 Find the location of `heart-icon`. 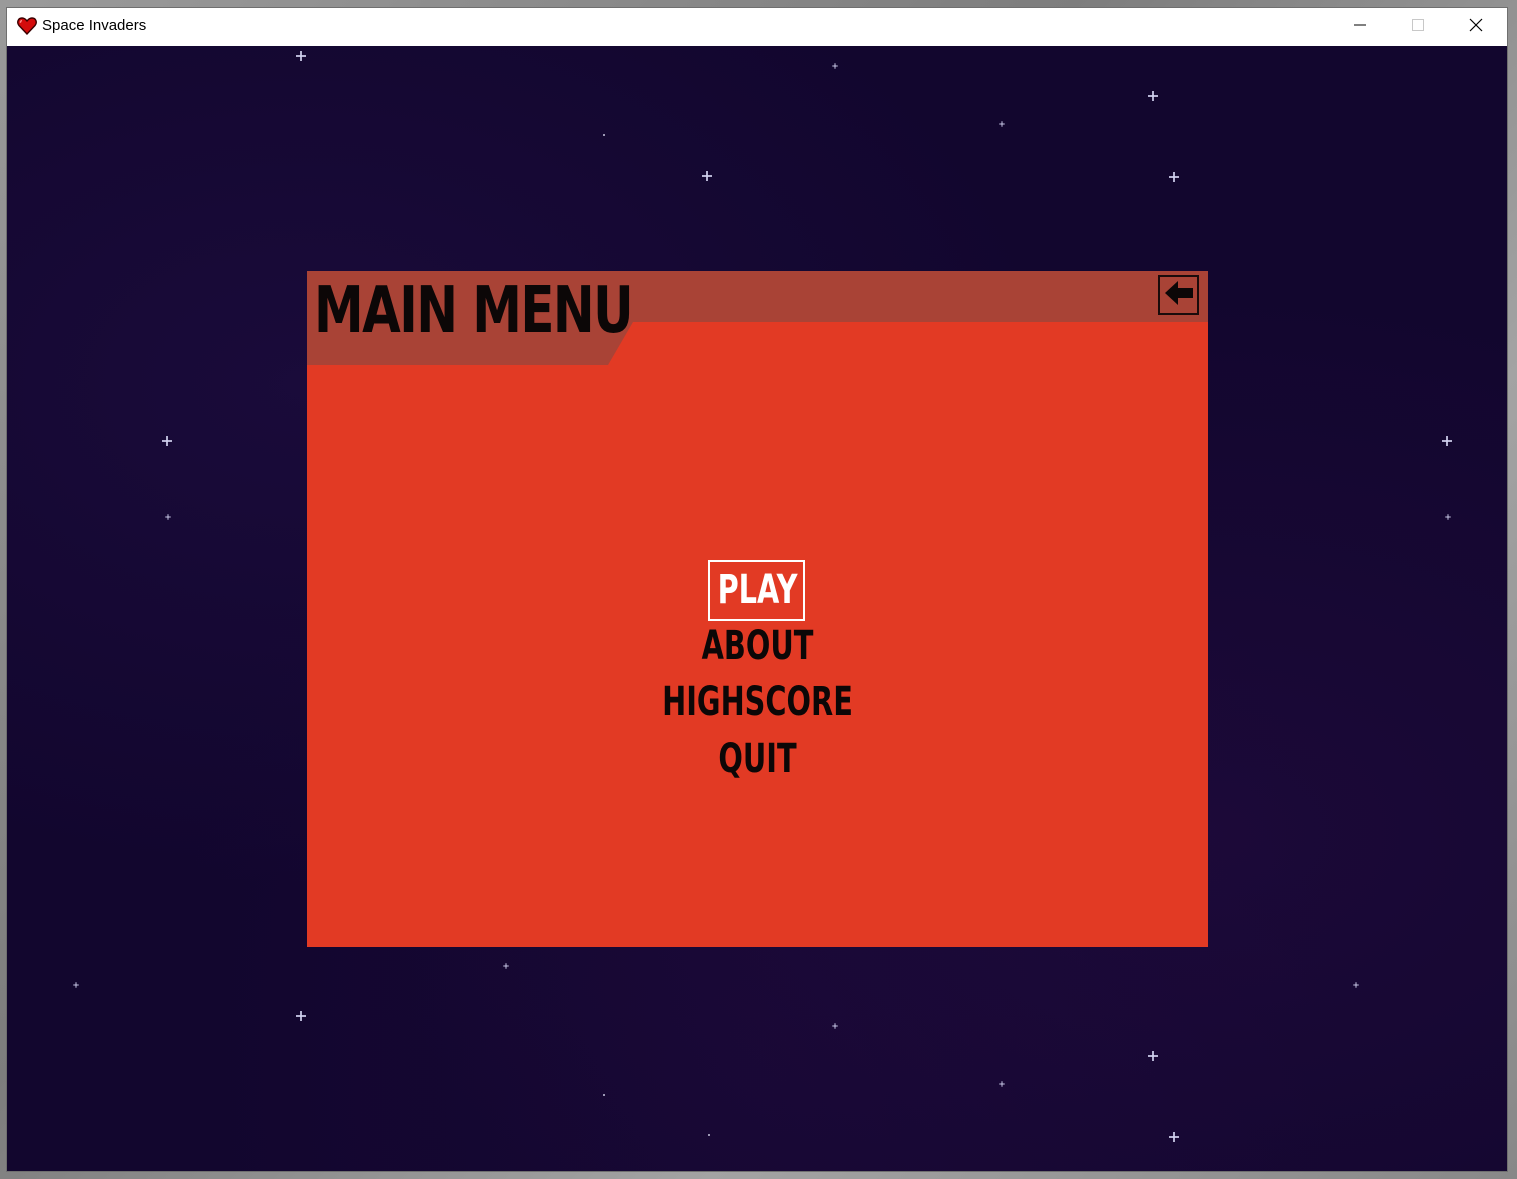

heart-icon is located at coordinates (27, 26).